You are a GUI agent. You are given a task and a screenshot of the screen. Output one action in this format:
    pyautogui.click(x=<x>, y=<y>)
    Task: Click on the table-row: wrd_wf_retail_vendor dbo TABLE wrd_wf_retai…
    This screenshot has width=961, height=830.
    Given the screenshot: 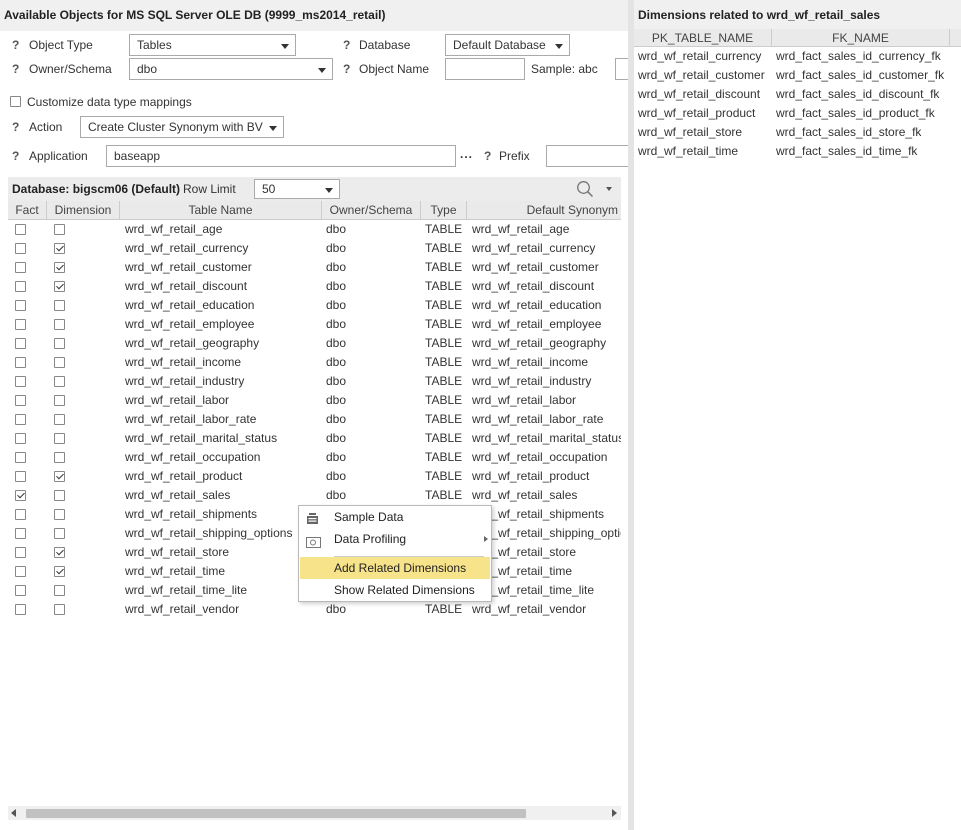 What is the action you would take?
    pyautogui.click(x=314, y=609)
    